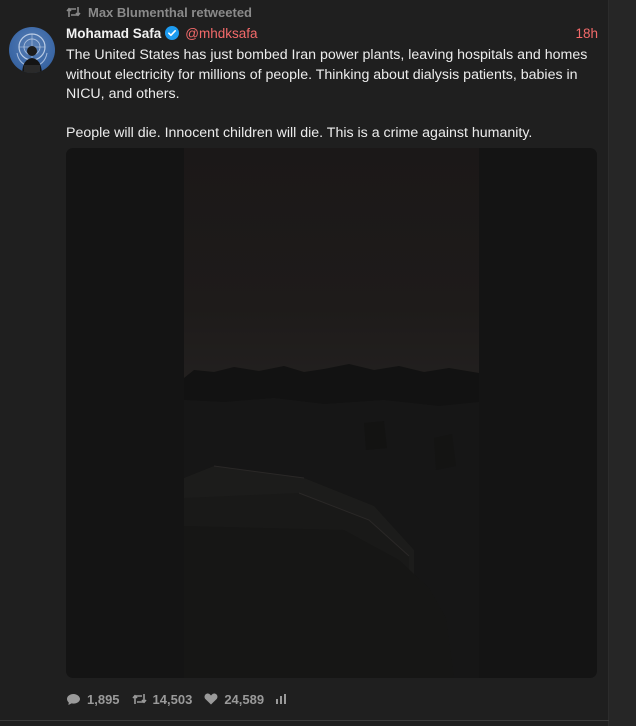 The width and height of the screenshot is (636, 726). What do you see at coordinates (304, 720) in the screenshot?
I see `divider` at bounding box center [304, 720].